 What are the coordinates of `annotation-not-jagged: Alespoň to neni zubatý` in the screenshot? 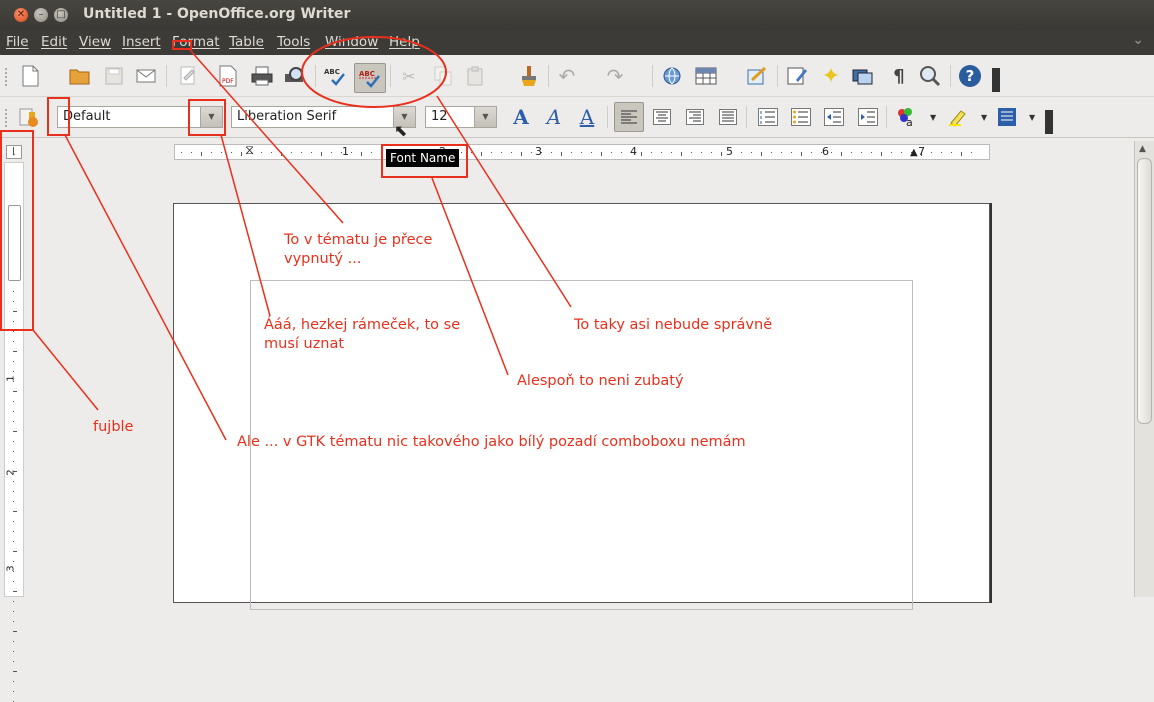 It's located at (600, 381).